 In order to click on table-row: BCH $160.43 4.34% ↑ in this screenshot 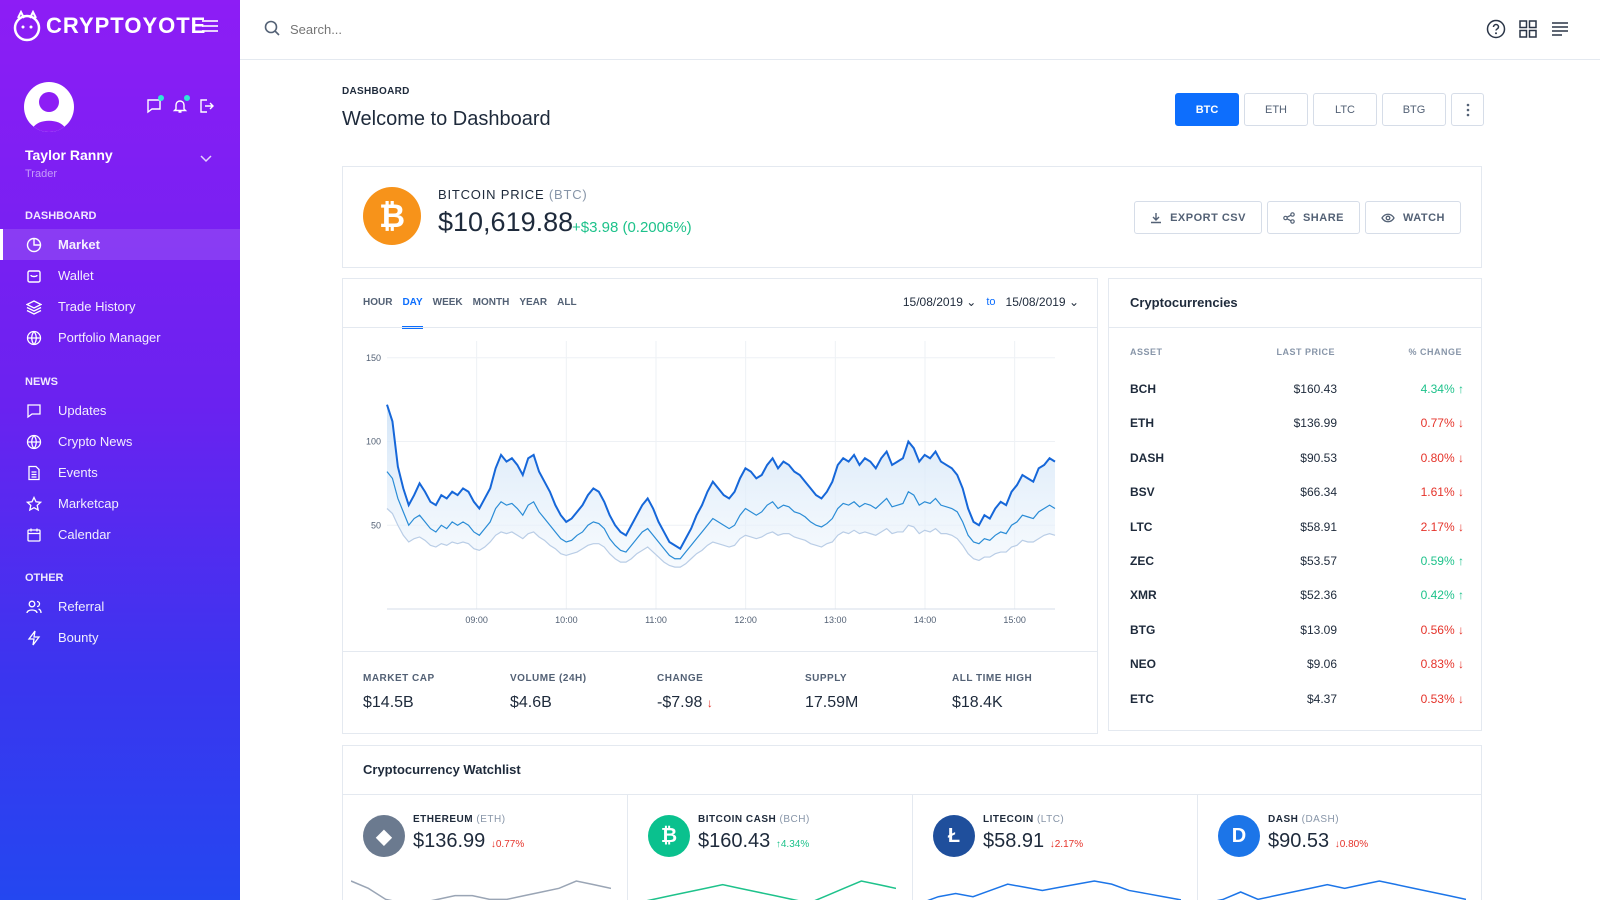, I will do `click(1296, 399)`.